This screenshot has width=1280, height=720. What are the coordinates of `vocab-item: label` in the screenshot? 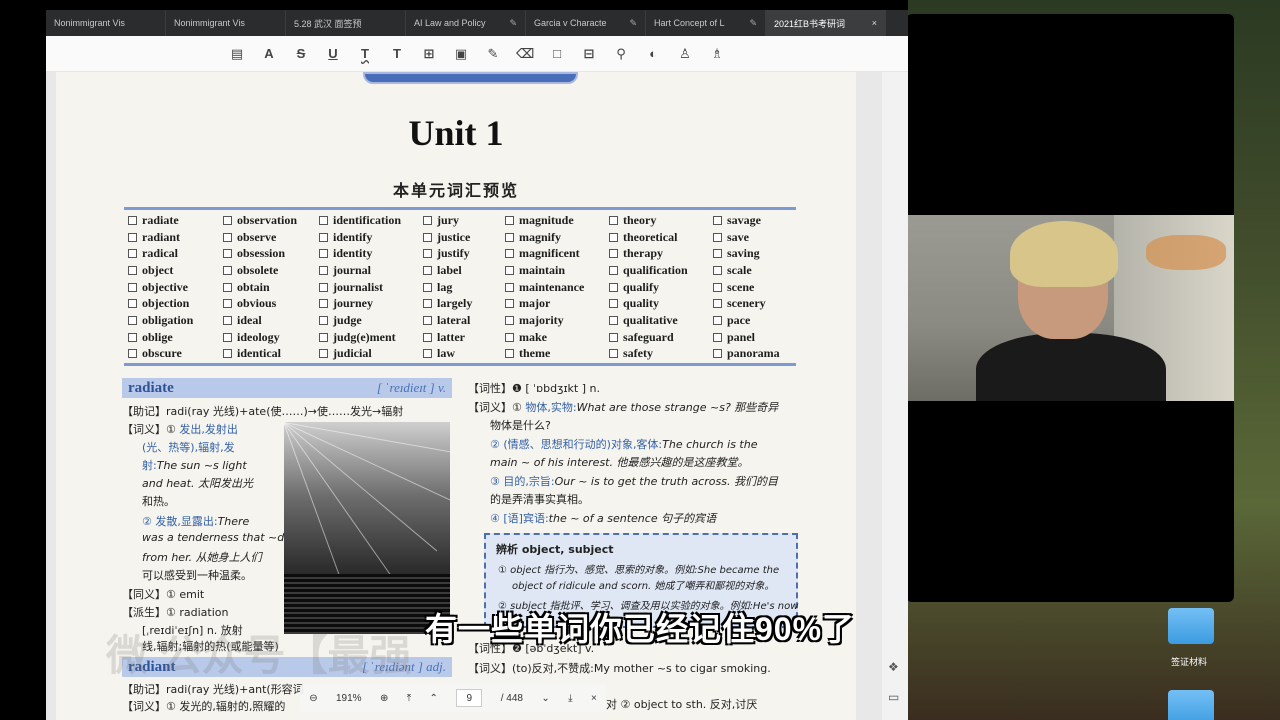 It's located at (464, 270).